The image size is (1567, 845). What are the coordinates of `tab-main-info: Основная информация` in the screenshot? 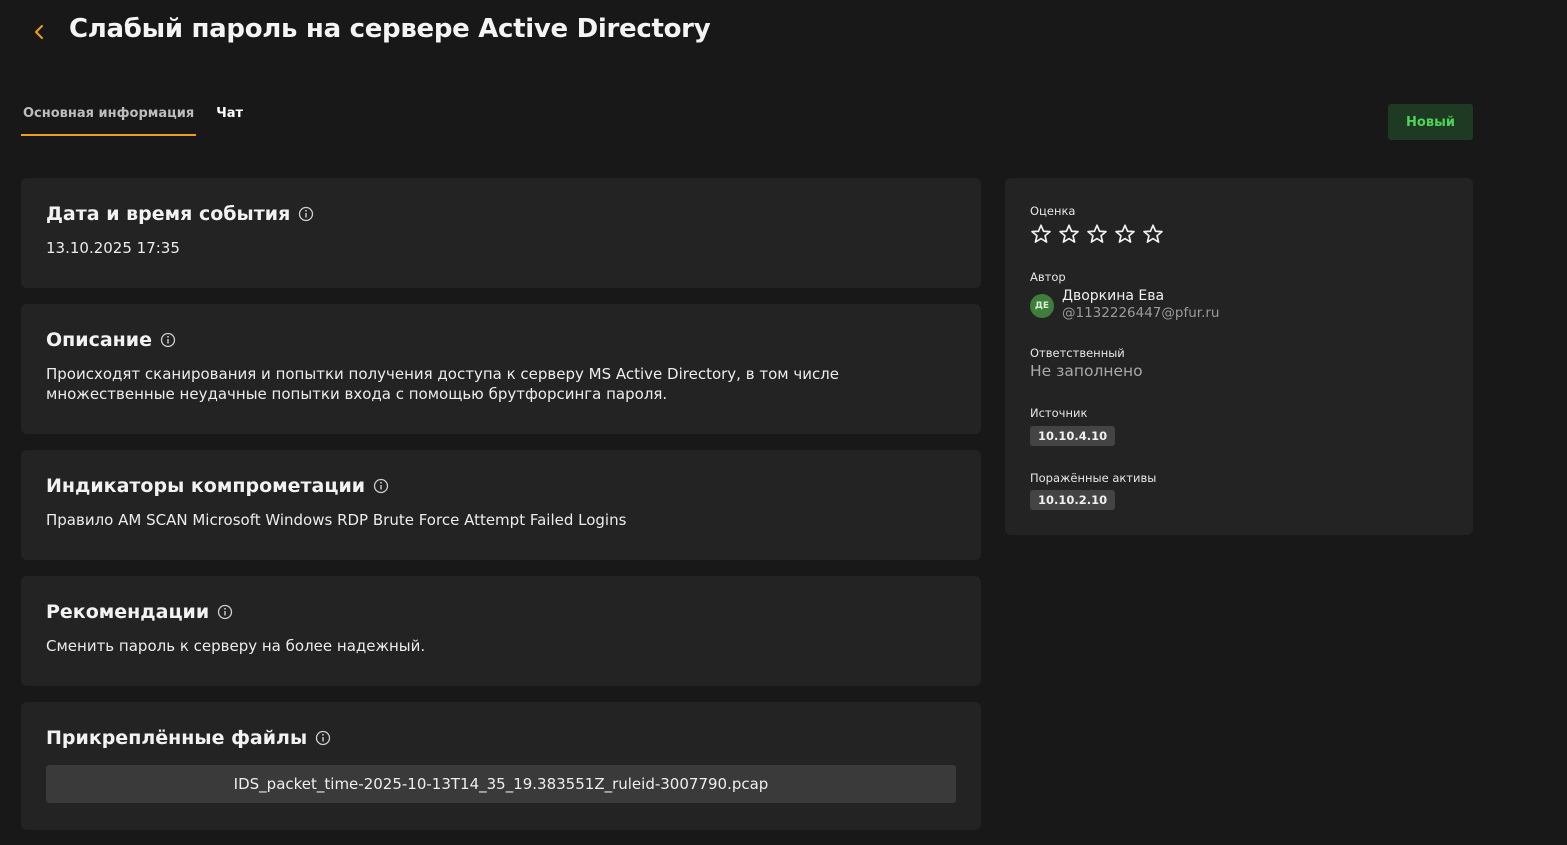 It's located at (109, 119).